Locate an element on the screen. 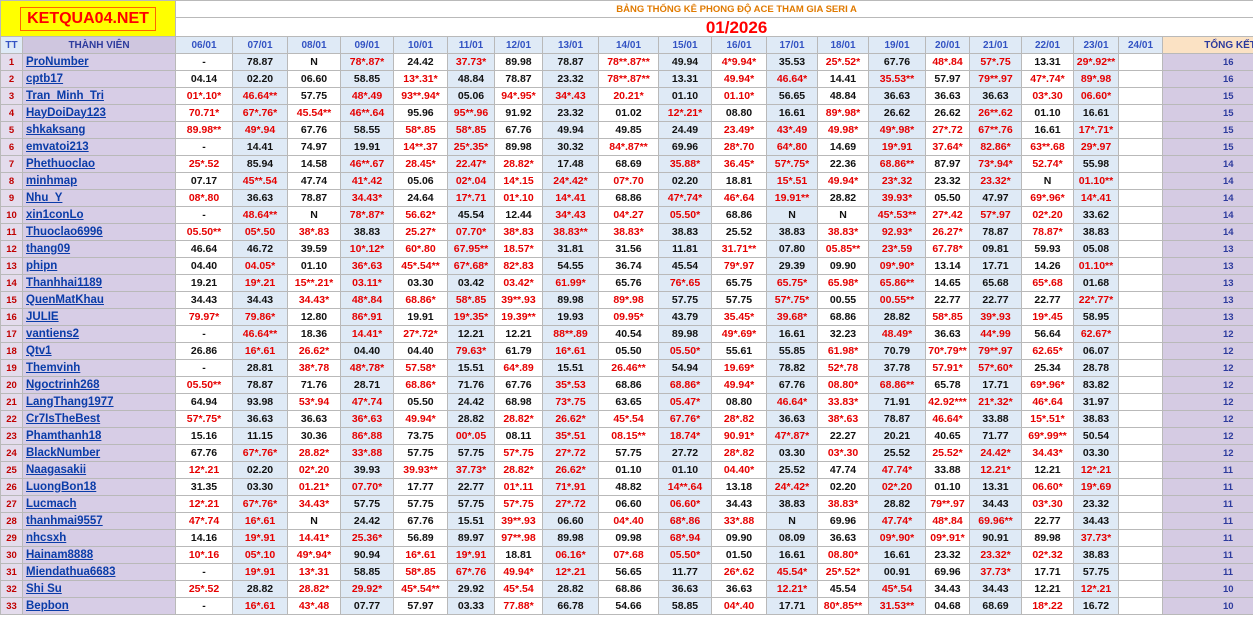 This screenshot has height=631, width=1253. score-cell: 39.93 is located at coordinates (367, 470).